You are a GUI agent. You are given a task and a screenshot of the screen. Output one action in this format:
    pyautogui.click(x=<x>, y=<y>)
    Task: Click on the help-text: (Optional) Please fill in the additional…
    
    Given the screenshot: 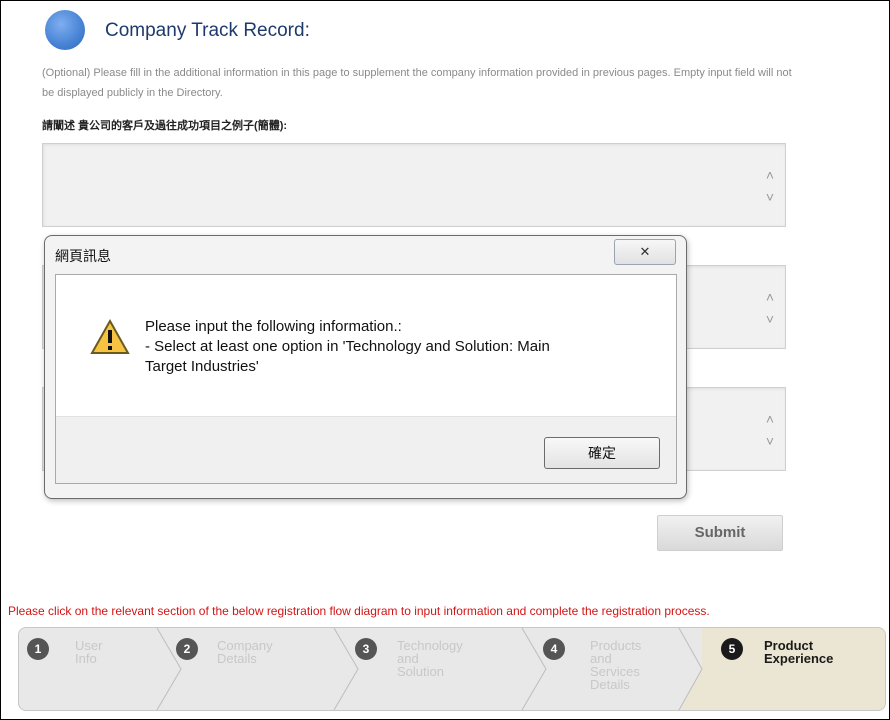 What is the action you would take?
    pyautogui.click(x=417, y=83)
    